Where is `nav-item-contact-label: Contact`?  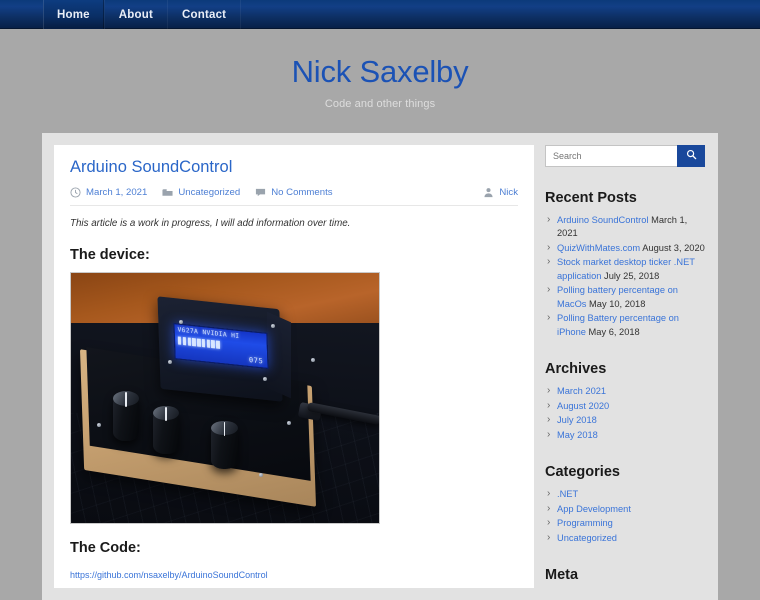 nav-item-contact-label: Contact is located at coordinates (204, 14).